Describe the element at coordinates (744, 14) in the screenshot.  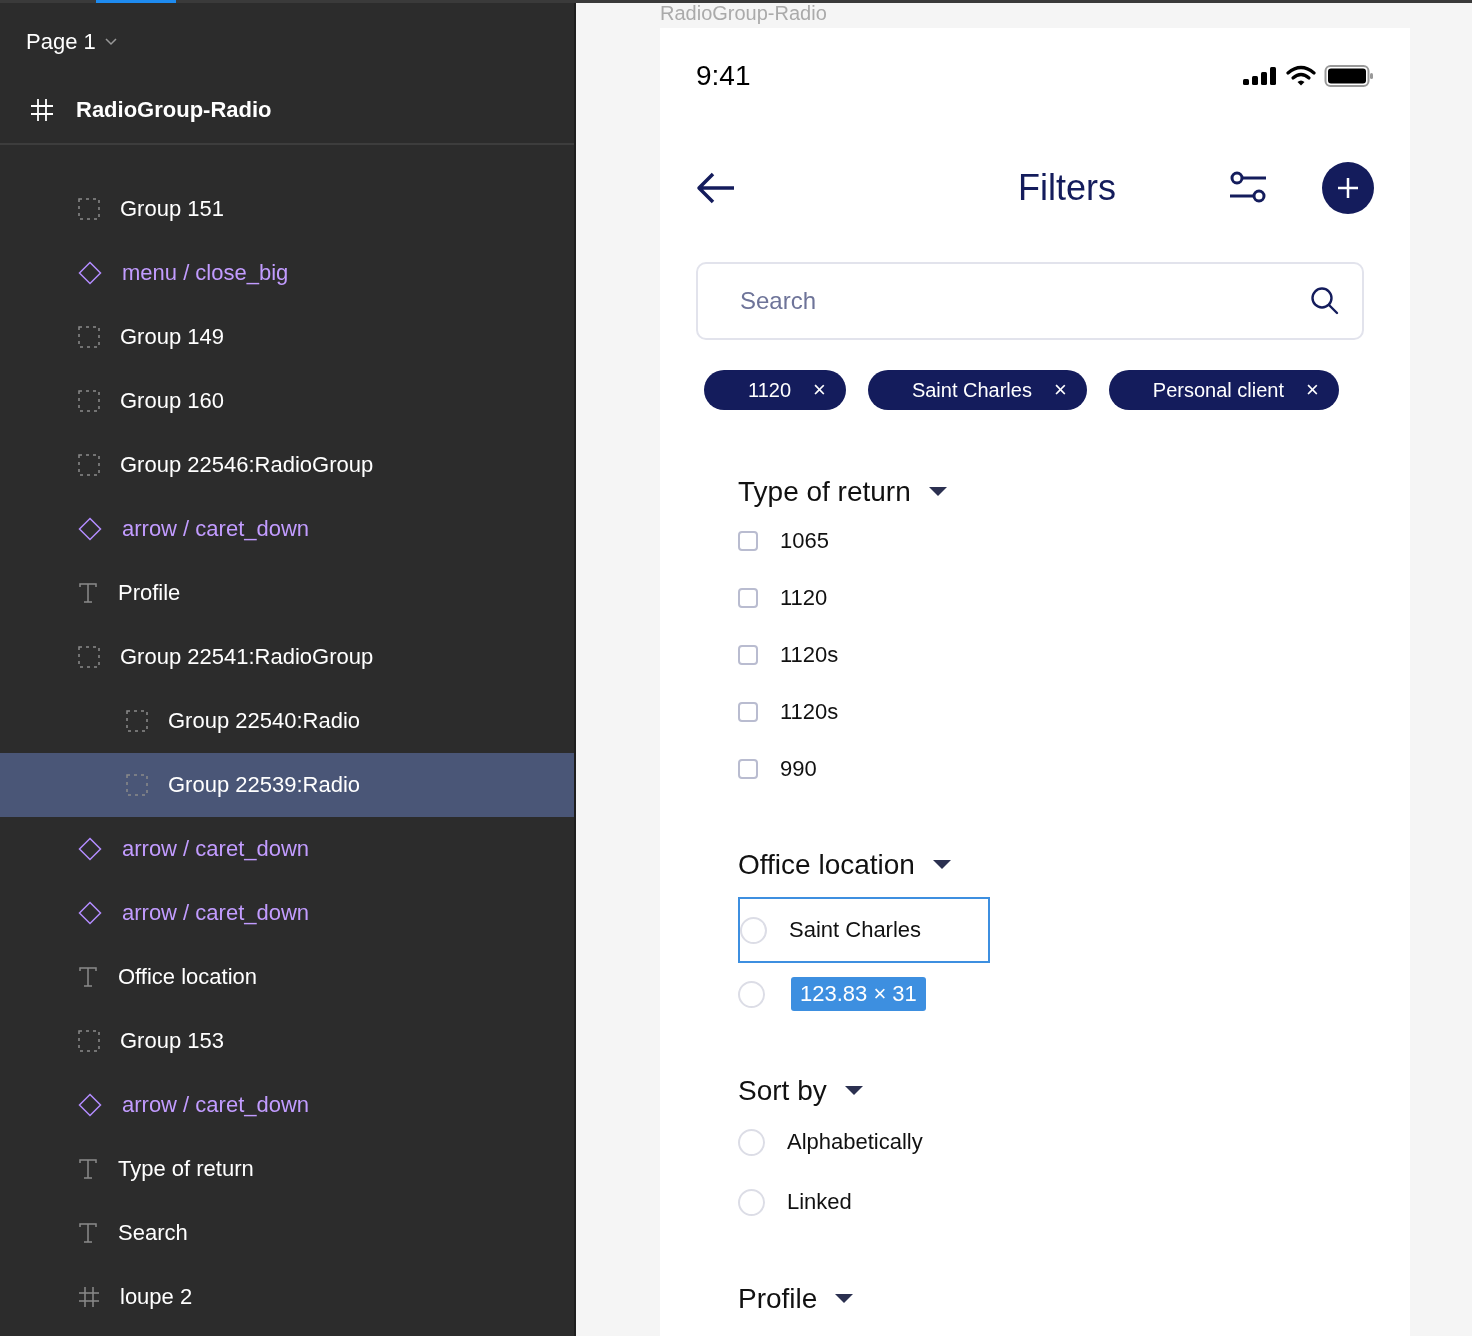
I see `frame-label: RadioGroup-Radio` at that location.